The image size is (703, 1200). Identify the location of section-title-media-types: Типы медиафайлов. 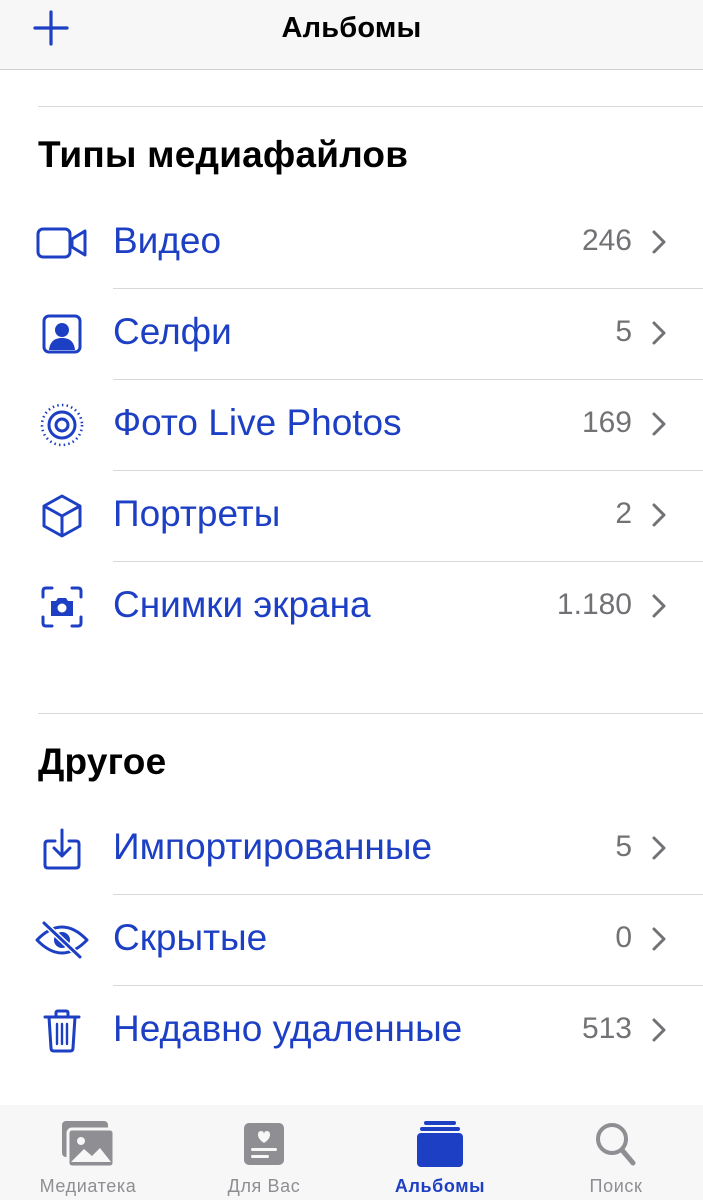
(223, 154).